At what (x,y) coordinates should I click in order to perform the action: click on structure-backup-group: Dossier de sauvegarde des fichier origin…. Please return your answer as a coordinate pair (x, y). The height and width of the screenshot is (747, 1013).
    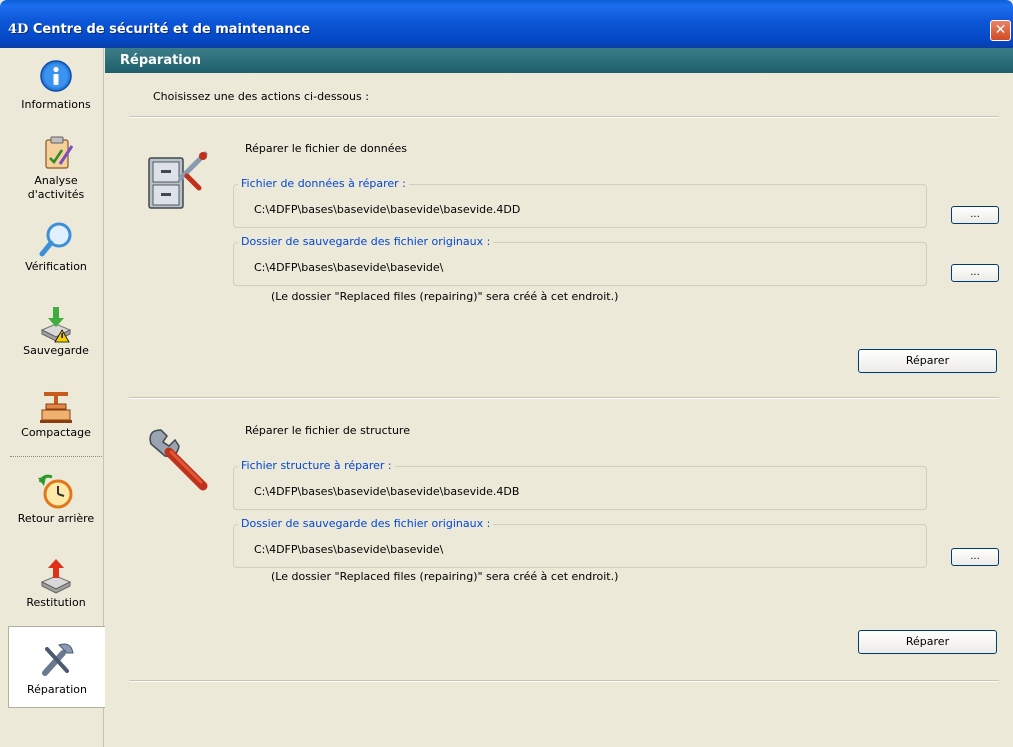
    Looking at the image, I should click on (580, 542).